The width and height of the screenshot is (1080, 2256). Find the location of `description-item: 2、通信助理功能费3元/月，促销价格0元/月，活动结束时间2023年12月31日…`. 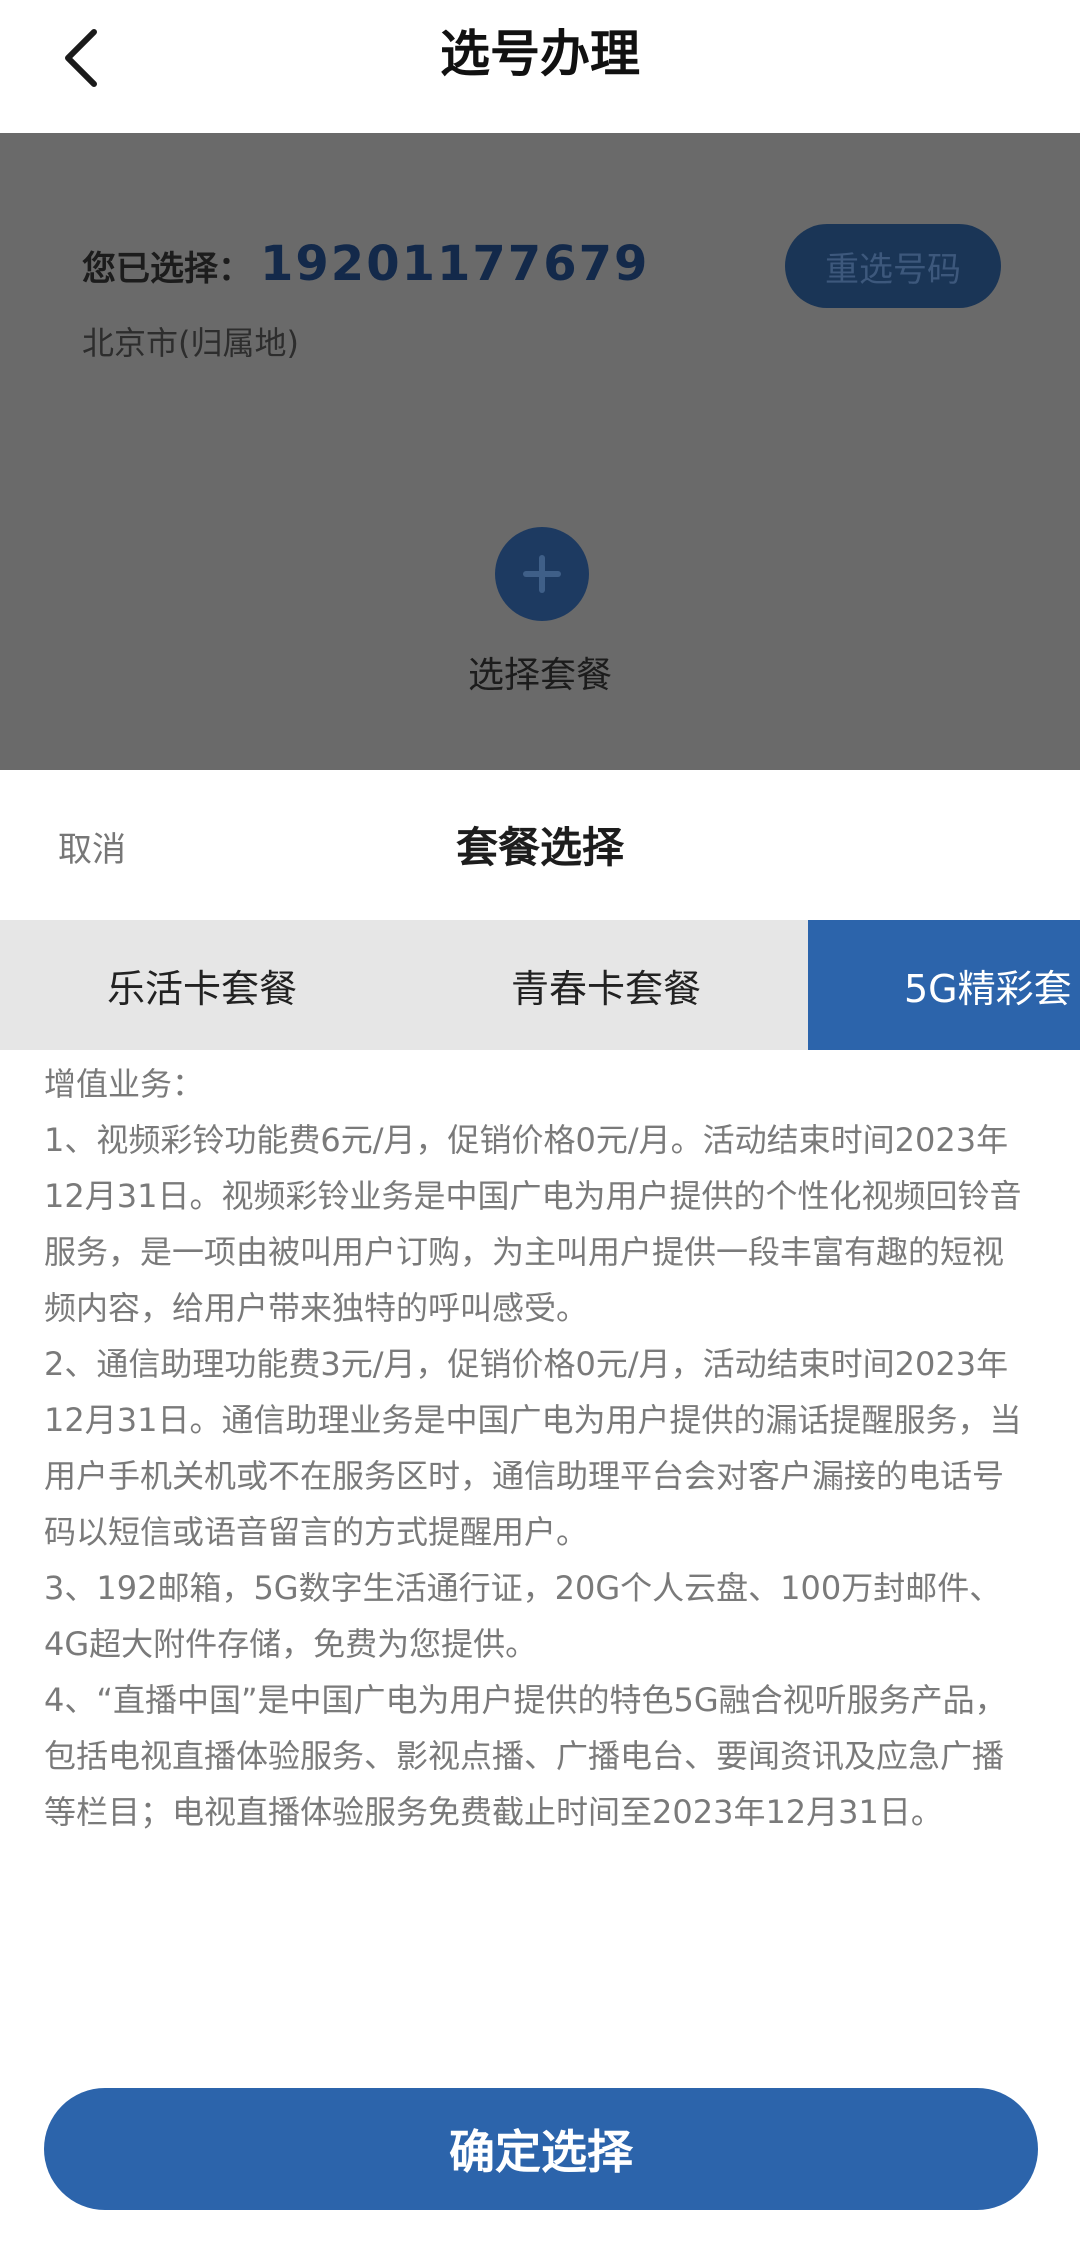

description-item: 2、通信助理功能费3元/月，促销价格0元/月，活动结束时间2023年12月31日… is located at coordinates (533, 1448).